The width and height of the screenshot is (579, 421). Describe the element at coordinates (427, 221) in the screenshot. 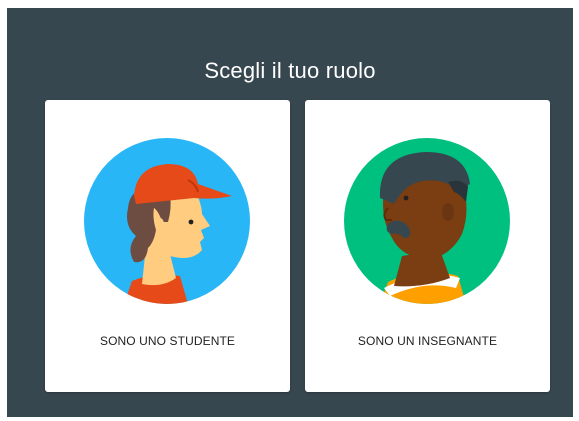

I see `teacher-avatar-icon` at that location.